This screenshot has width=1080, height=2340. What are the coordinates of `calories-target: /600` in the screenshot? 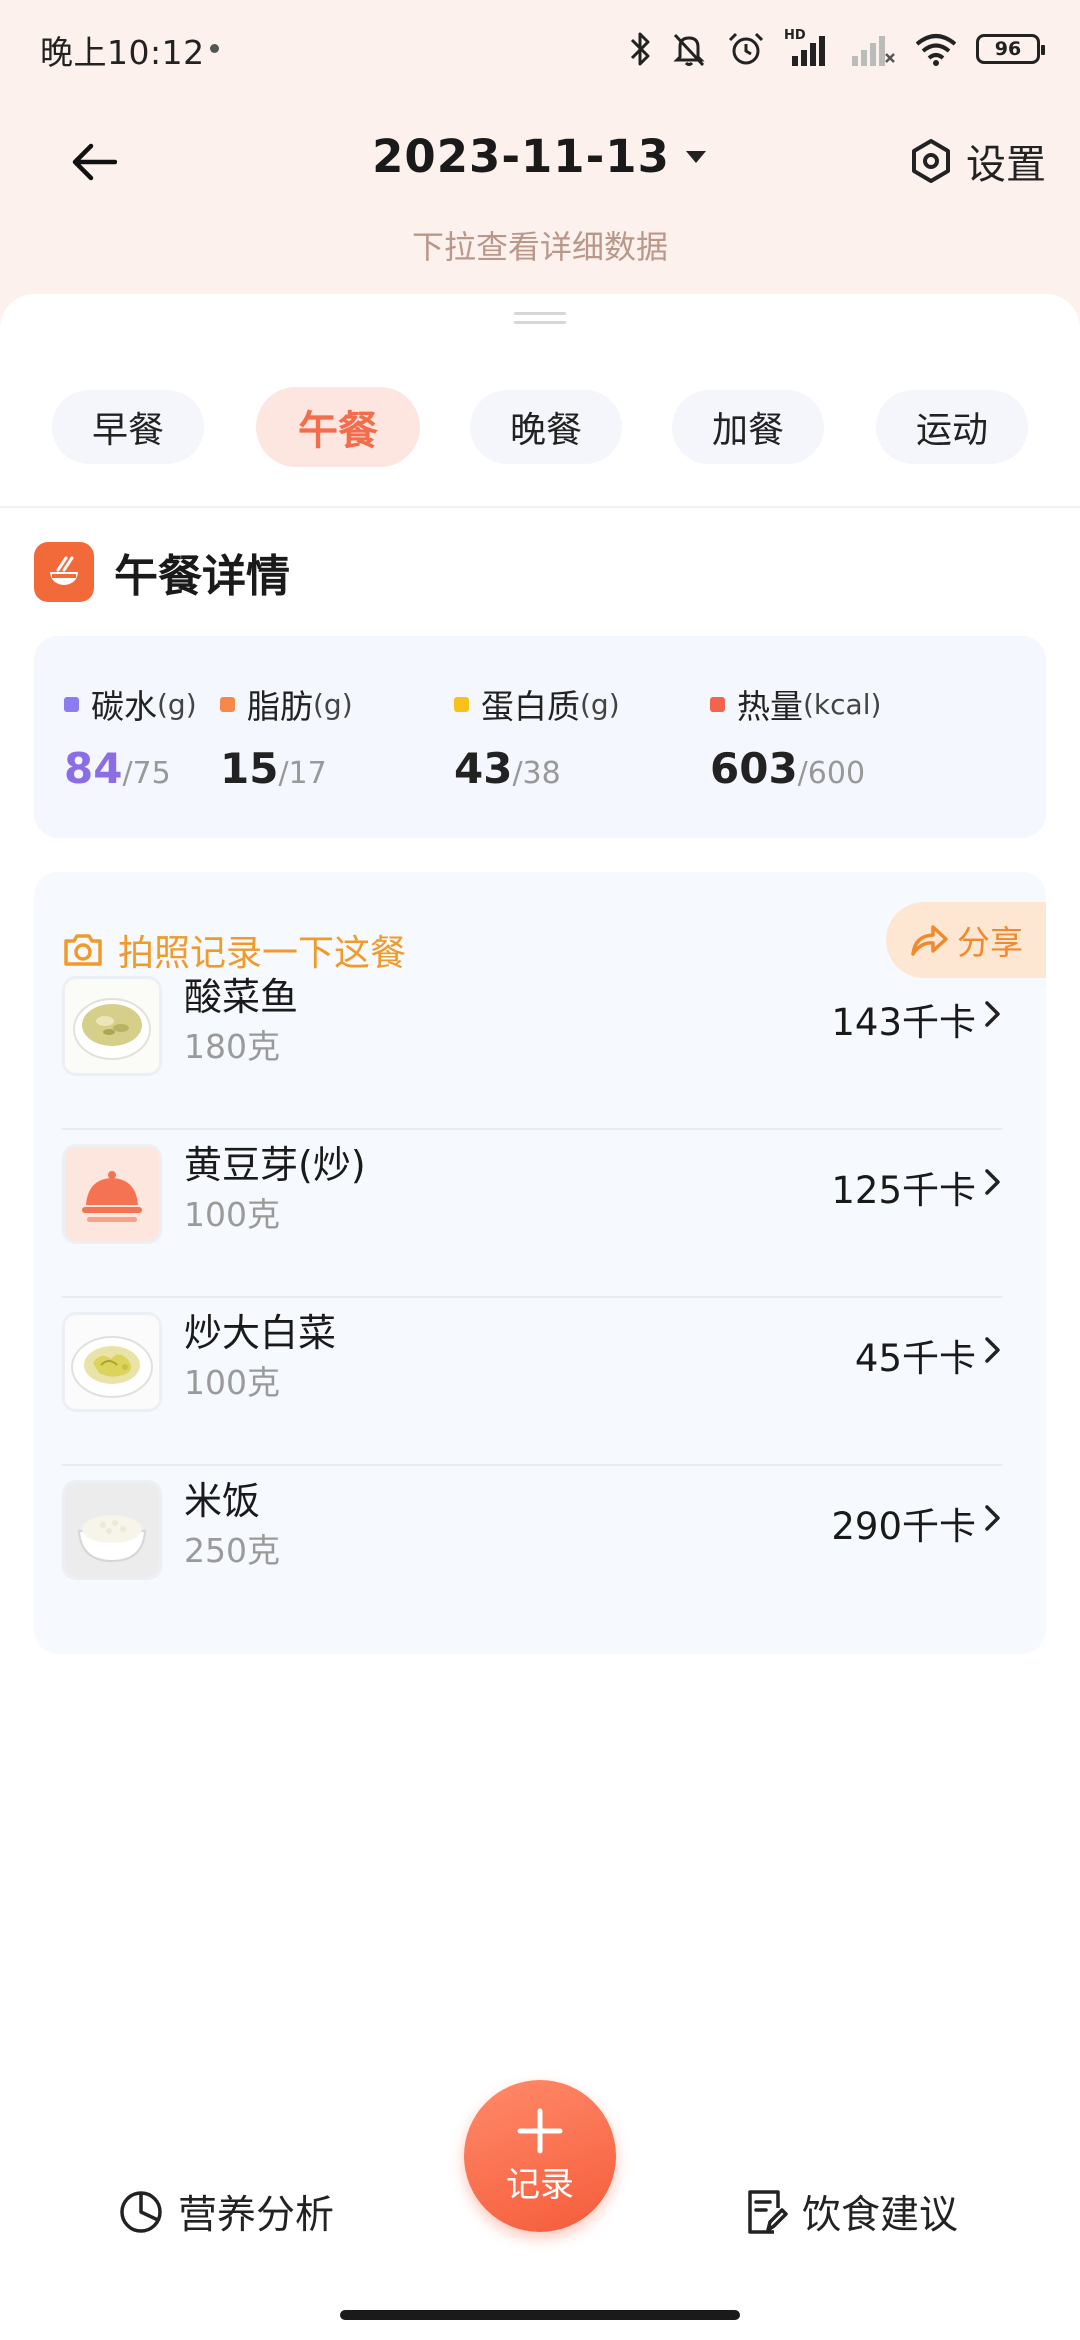 It's located at (831, 773).